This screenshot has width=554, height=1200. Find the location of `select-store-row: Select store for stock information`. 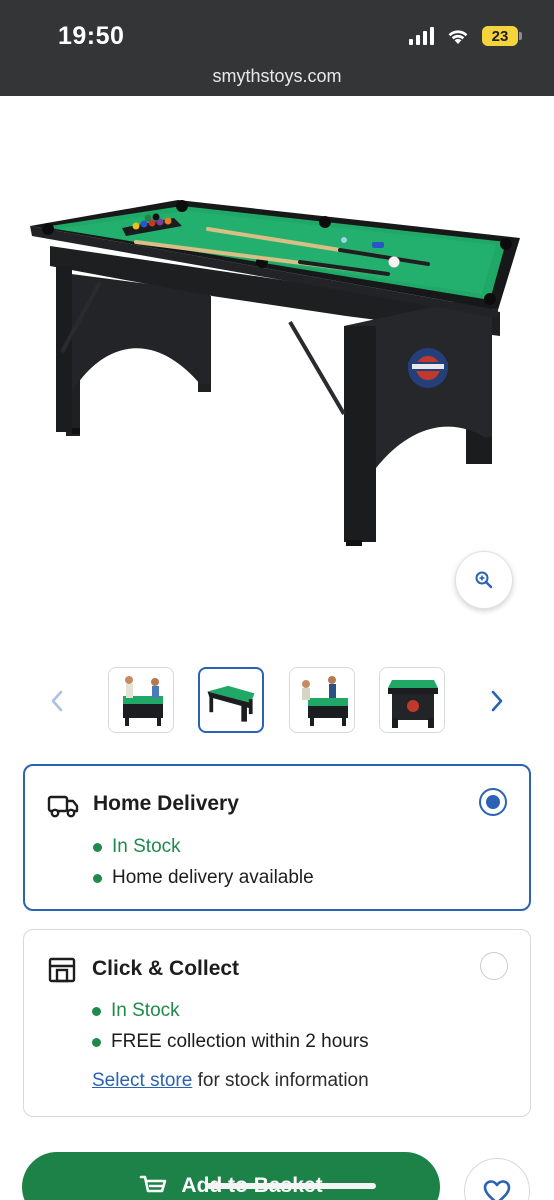

select-store-row: Select store for stock information is located at coordinates (230, 1081).